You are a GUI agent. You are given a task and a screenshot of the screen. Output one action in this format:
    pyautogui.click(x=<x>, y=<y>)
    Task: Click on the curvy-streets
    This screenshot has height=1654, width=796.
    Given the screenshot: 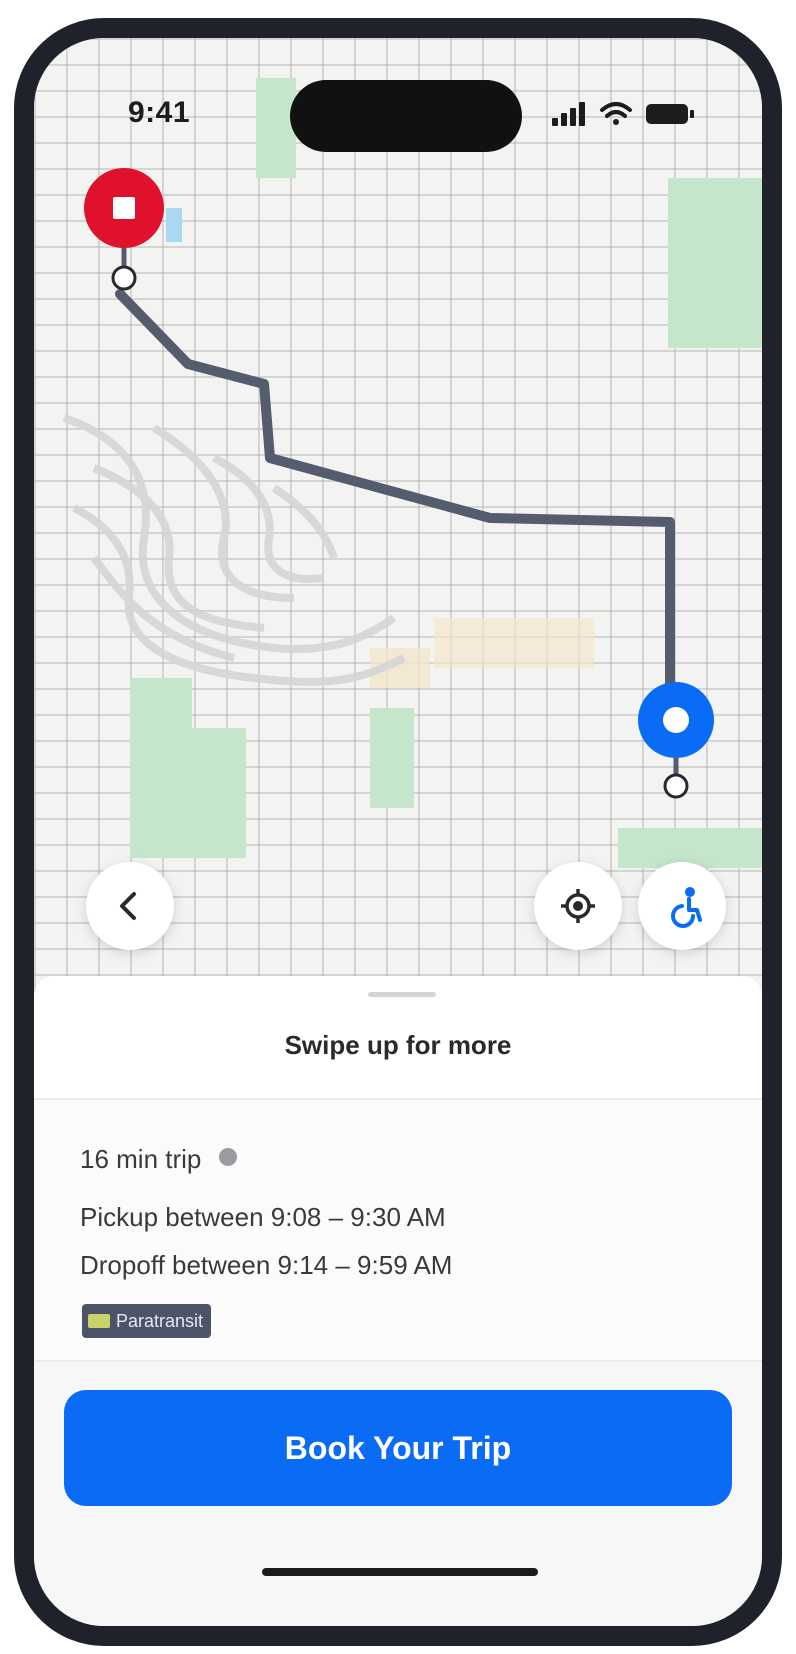 What is the action you would take?
    pyautogui.click(x=234, y=550)
    